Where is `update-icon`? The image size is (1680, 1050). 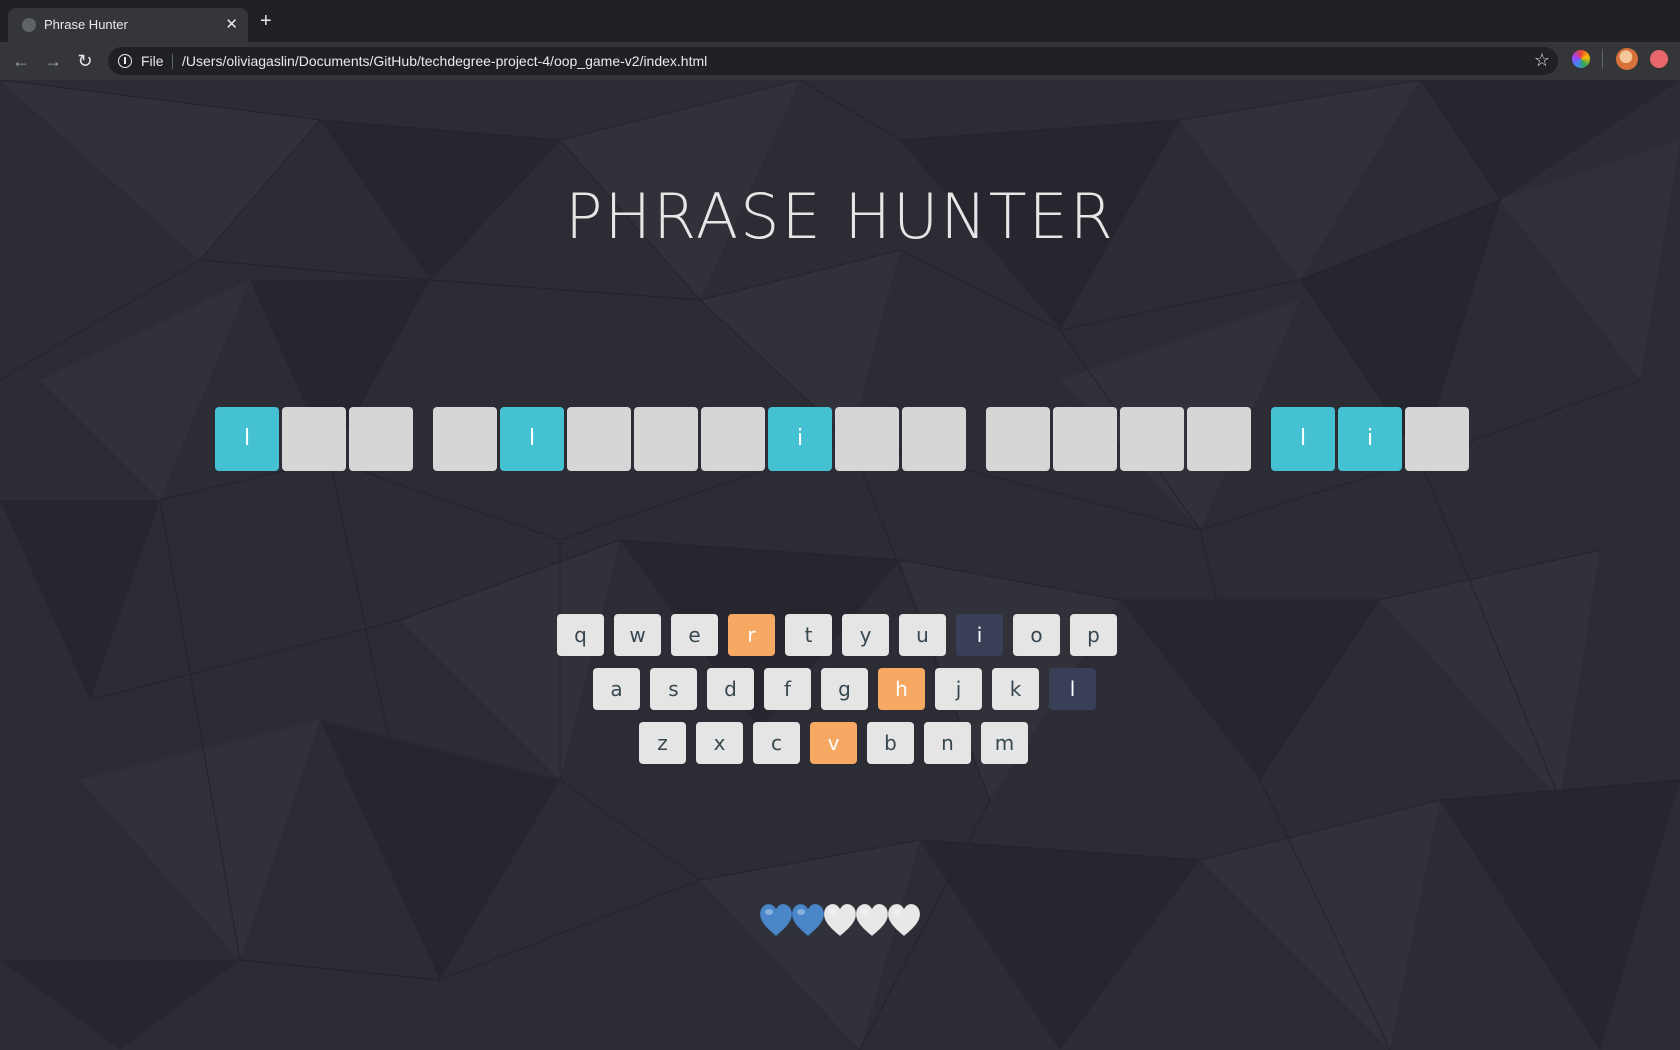 update-icon is located at coordinates (1659, 59).